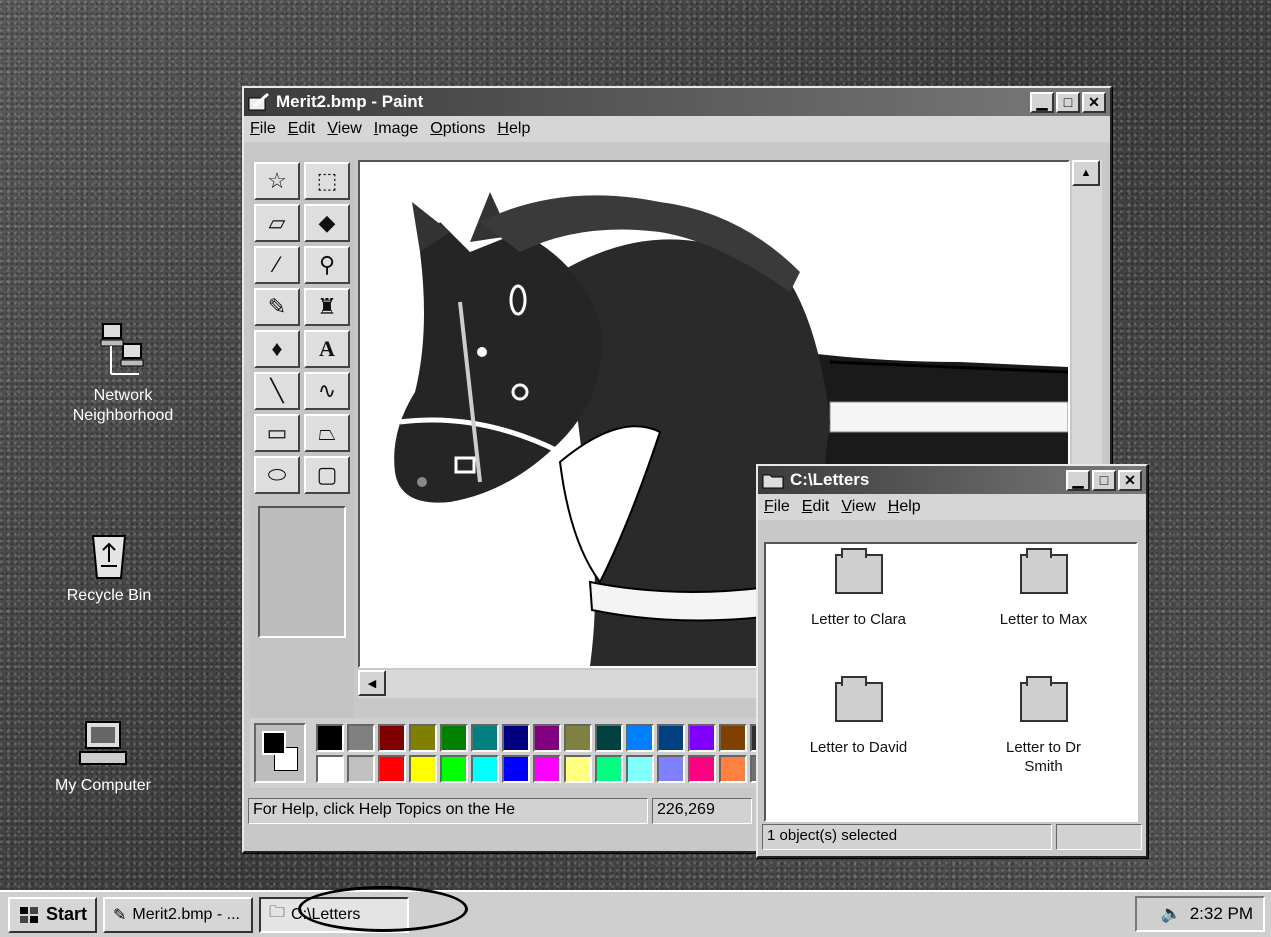 This screenshot has width=1271, height=937. Describe the element at coordinates (677, 129) in the screenshot. I see `paint-menubar: File Edit View Image Options Help` at that location.